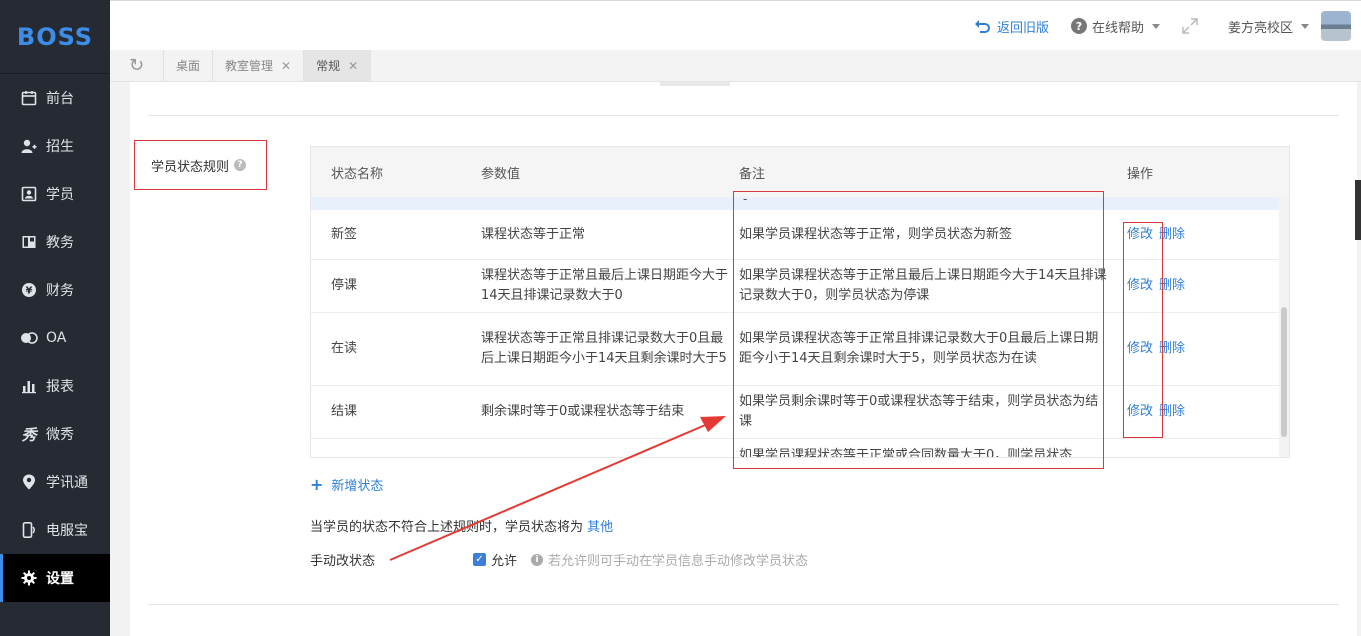 The image size is (1361, 636). What do you see at coordinates (735, 25) in the screenshot?
I see `top-header: 返回旧版 ? 在线帮助 姜方亮校区` at bounding box center [735, 25].